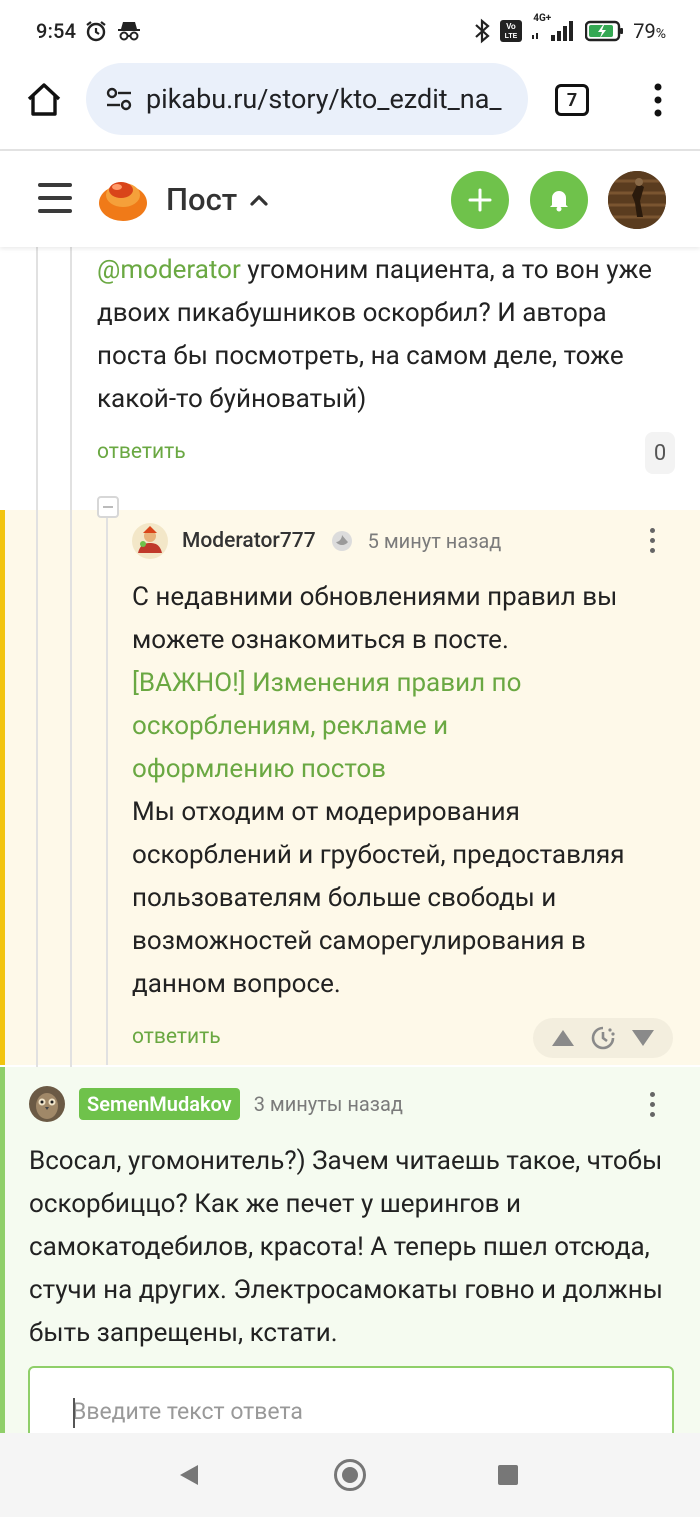 Image resolution: width=700 pixels, height=1517 pixels. I want to click on comment-score: 0, so click(660, 453).